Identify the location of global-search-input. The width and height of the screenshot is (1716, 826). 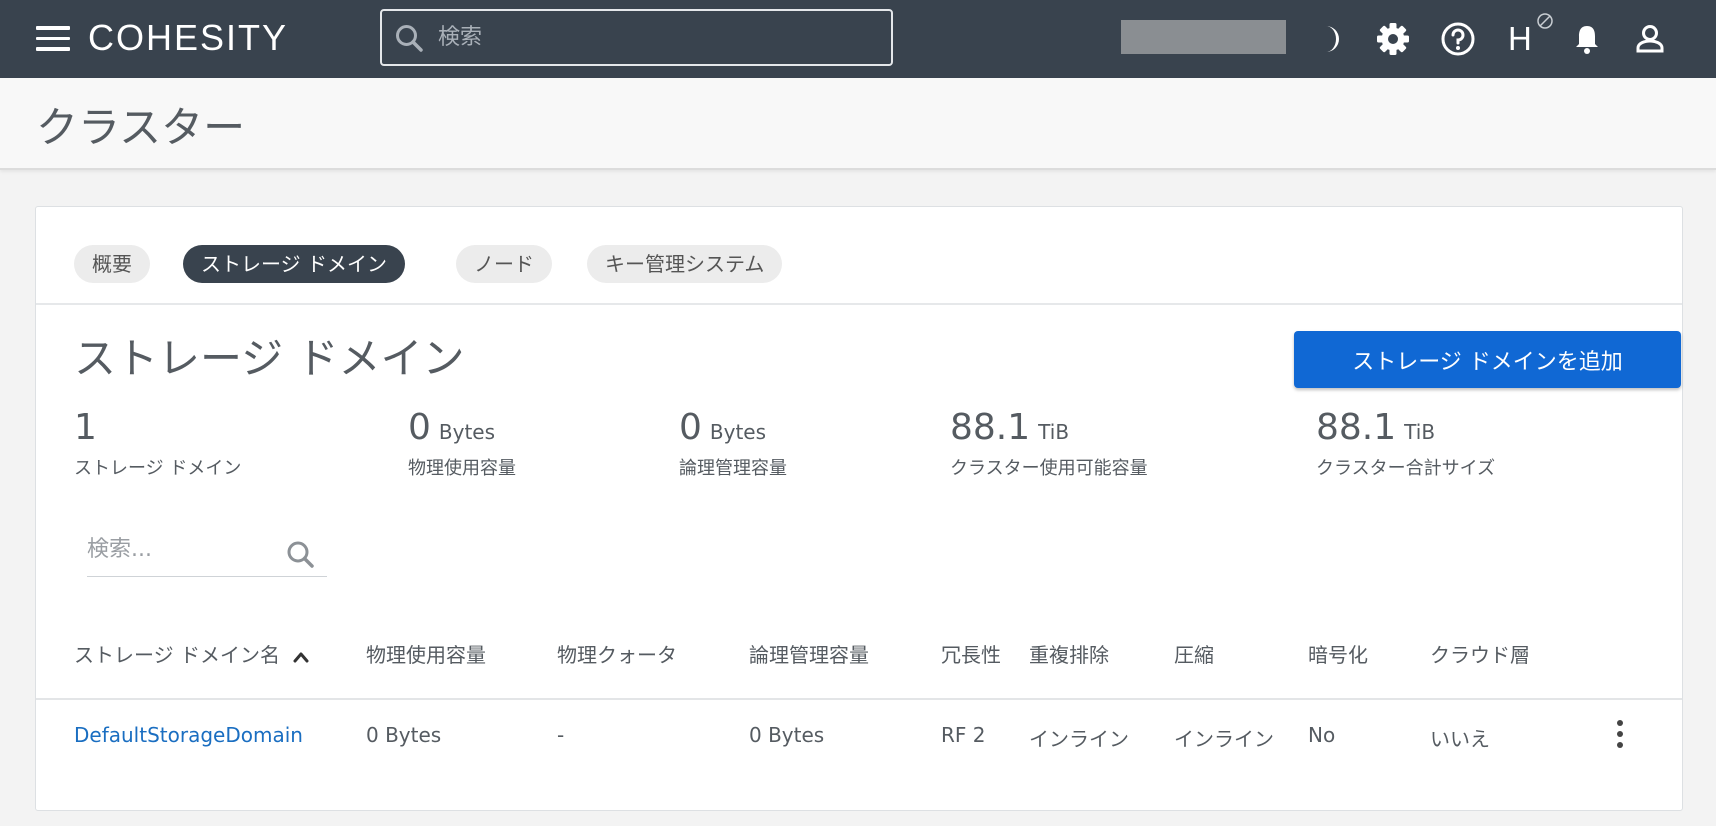
(658, 37).